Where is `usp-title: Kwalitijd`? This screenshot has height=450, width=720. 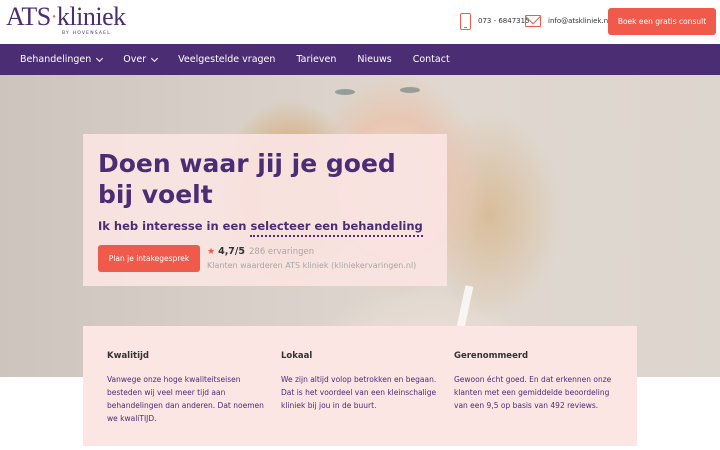
usp-title: Kwalitijd is located at coordinates (128, 356).